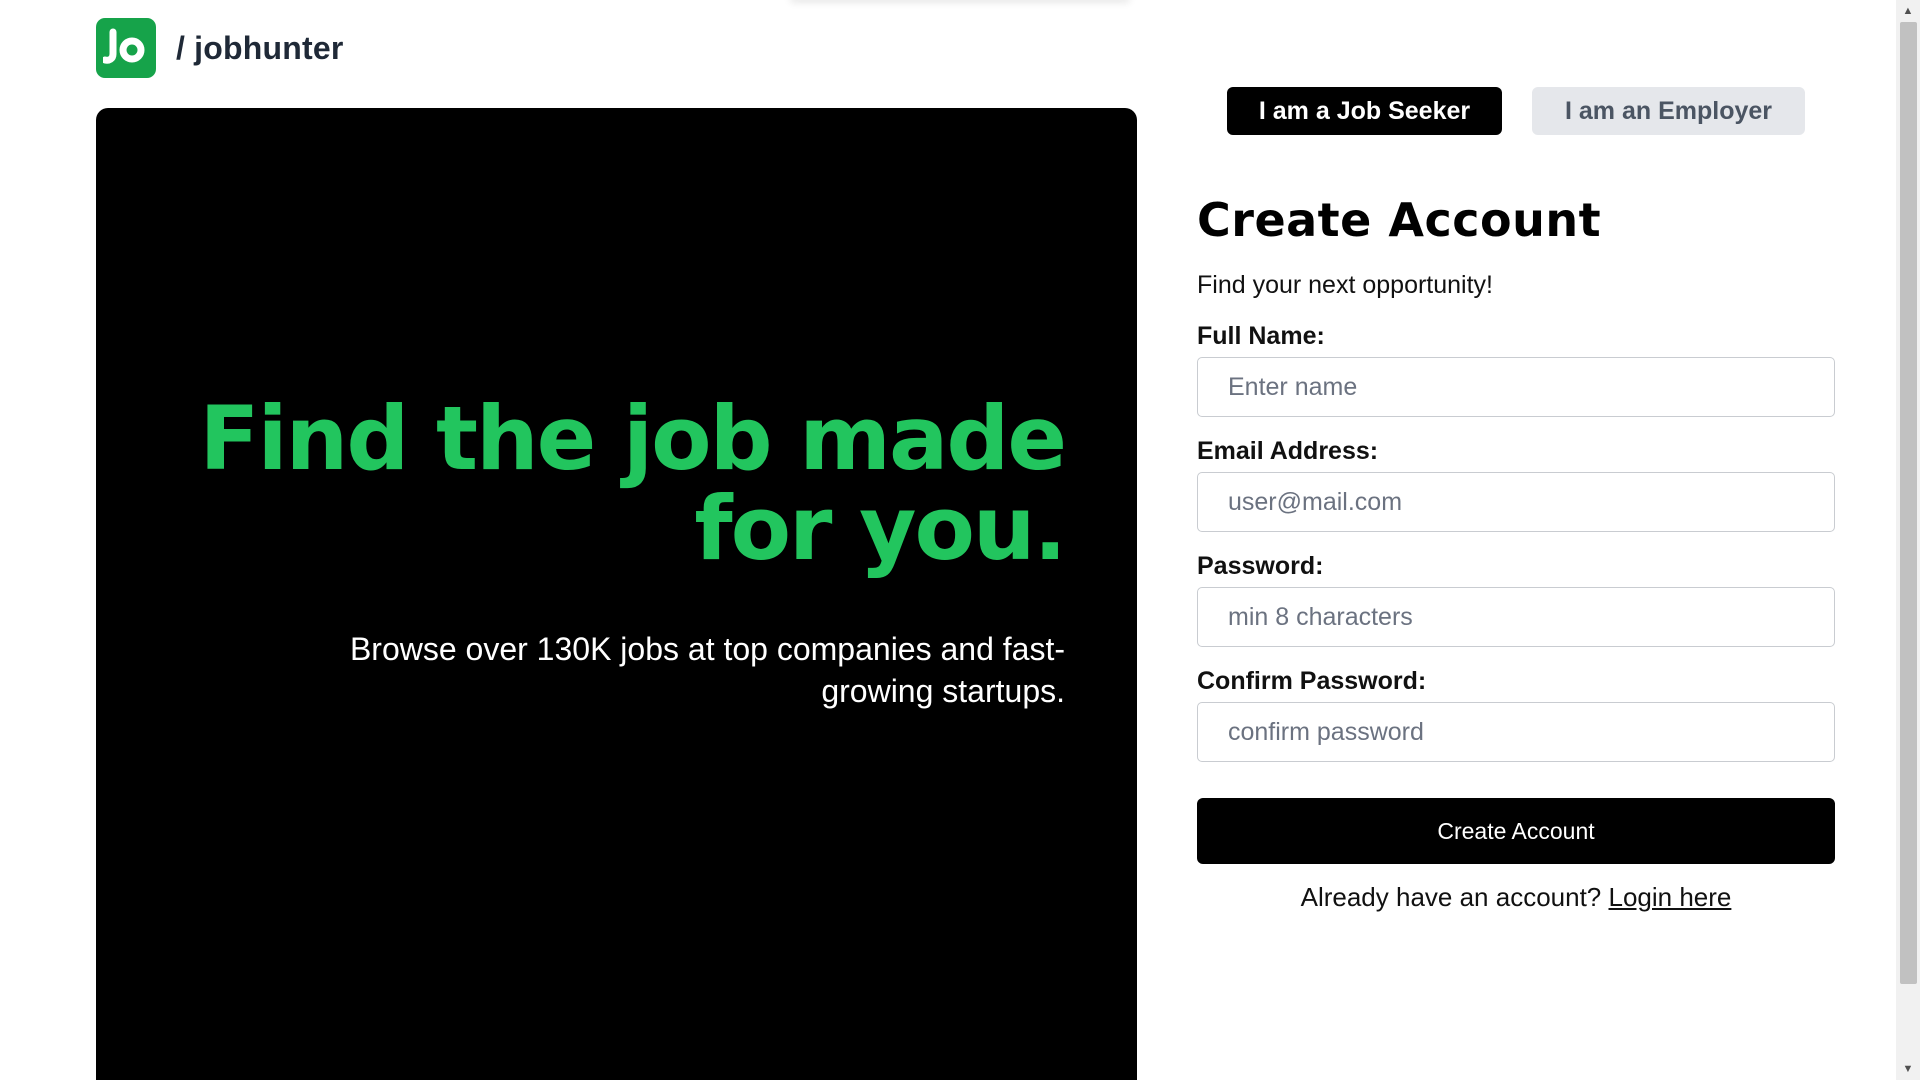  I want to click on role-switch: I am a Job Seeker I am an Employer, so click(1516, 111).